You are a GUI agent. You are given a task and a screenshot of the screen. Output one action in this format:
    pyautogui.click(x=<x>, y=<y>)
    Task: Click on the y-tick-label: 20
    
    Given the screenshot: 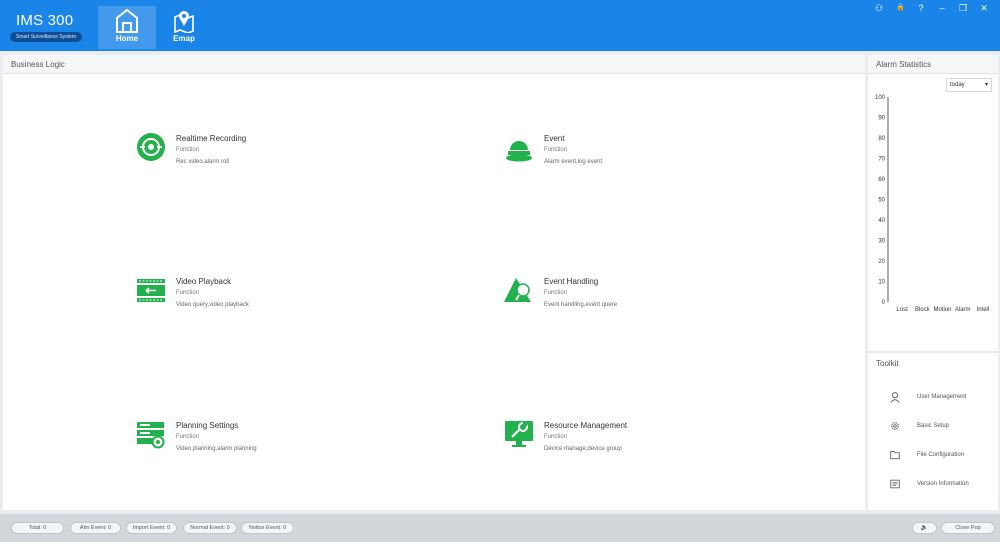 What is the action you would take?
    pyautogui.click(x=881, y=262)
    